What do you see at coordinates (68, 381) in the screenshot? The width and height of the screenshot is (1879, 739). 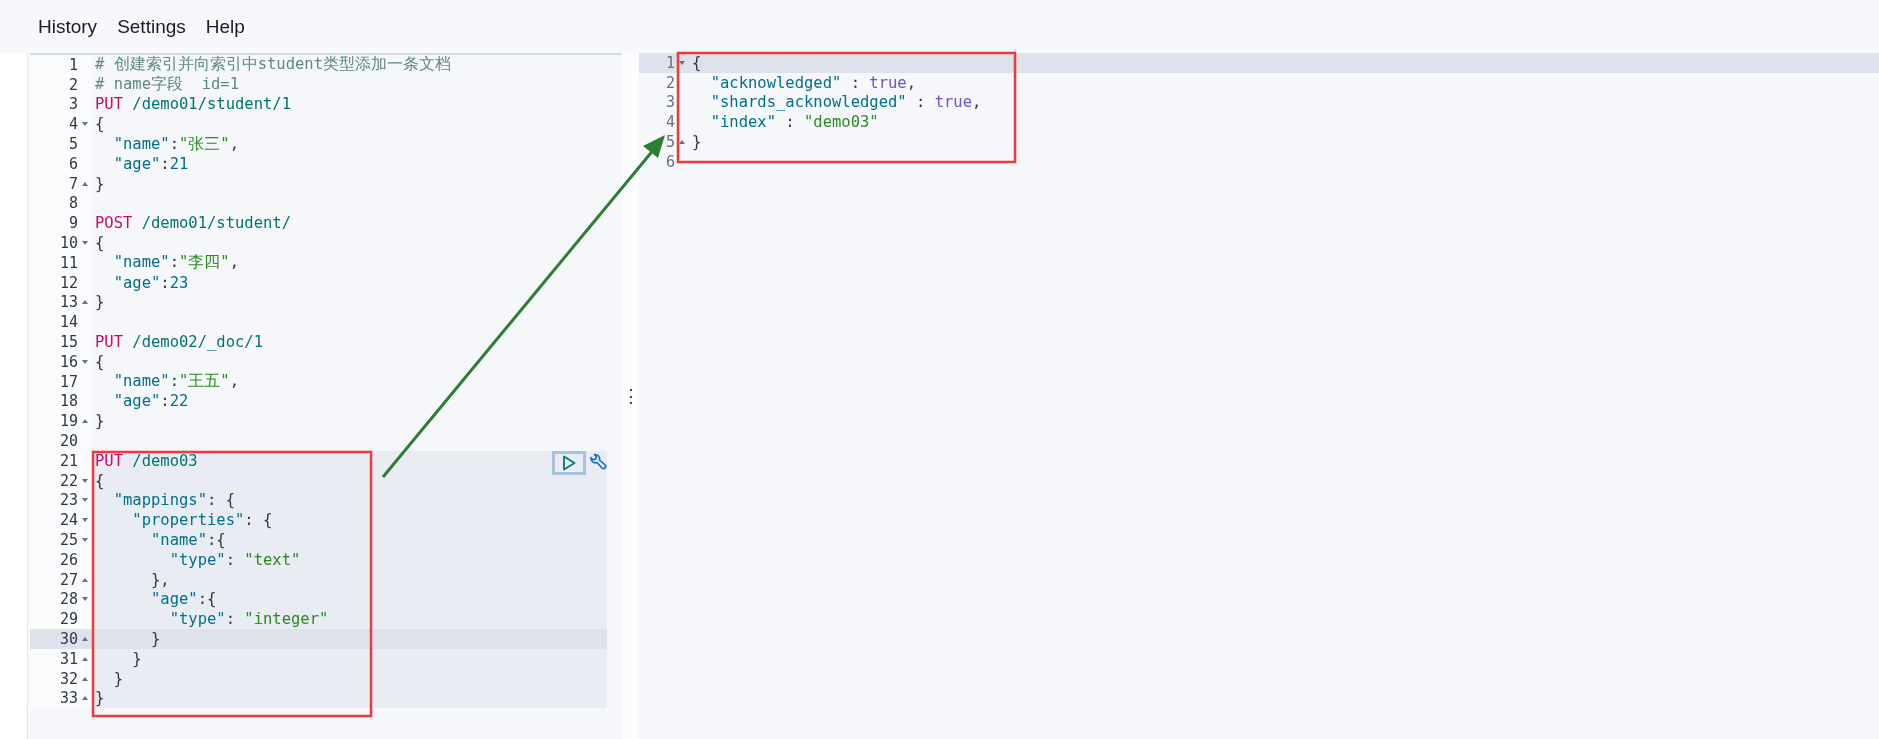 I see `line-number: 17` at bounding box center [68, 381].